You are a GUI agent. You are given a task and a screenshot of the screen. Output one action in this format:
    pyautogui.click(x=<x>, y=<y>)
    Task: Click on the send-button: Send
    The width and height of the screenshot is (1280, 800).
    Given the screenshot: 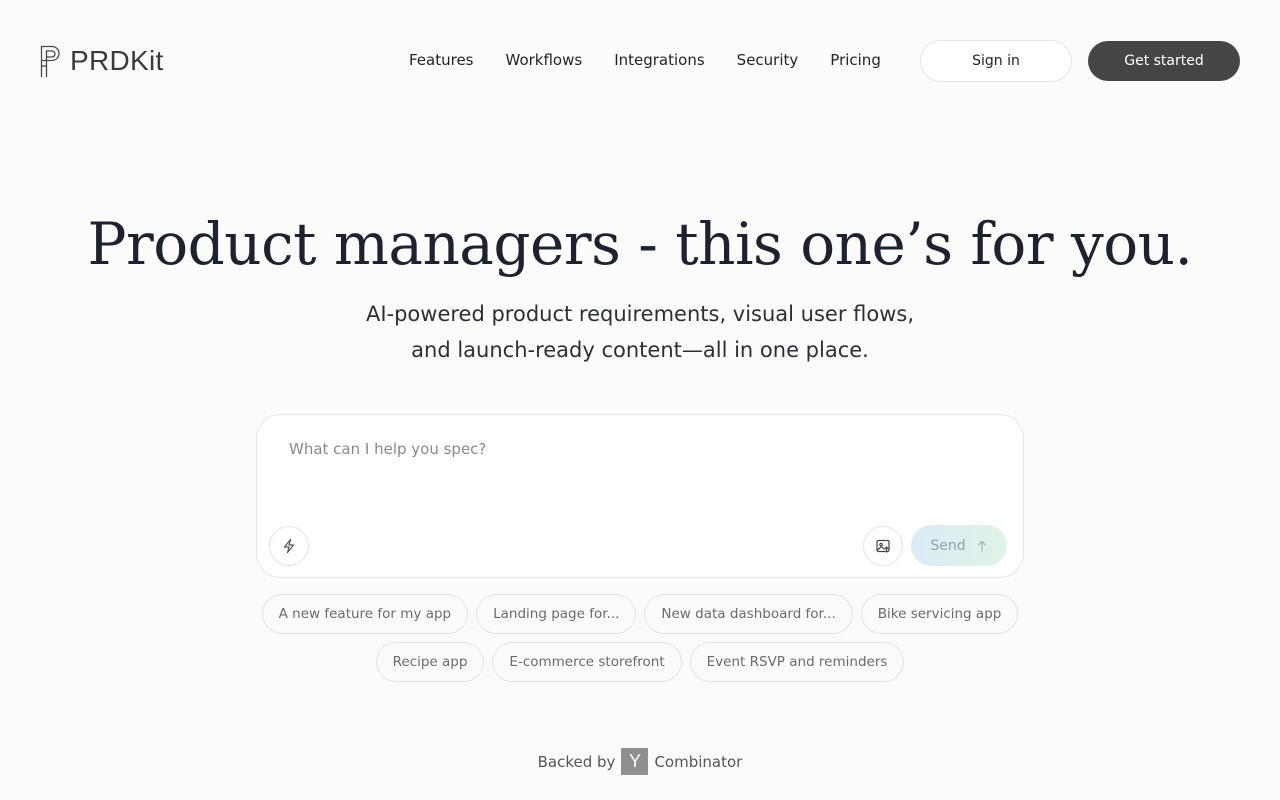 What is the action you would take?
    pyautogui.click(x=959, y=545)
    